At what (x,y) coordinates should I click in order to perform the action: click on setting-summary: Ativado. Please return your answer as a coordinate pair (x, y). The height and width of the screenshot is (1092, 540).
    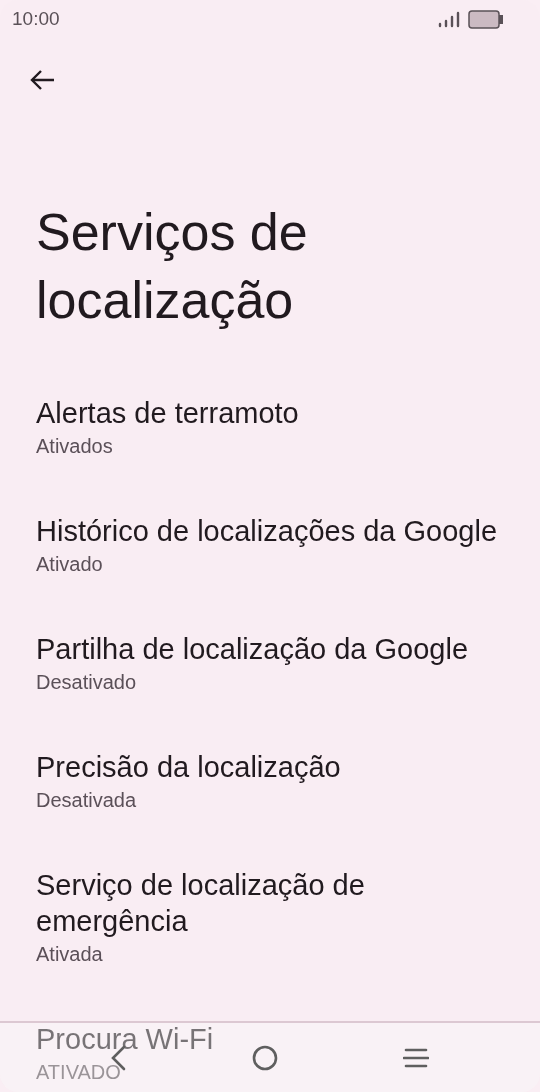
    Looking at the image, I should click on (69, 564).